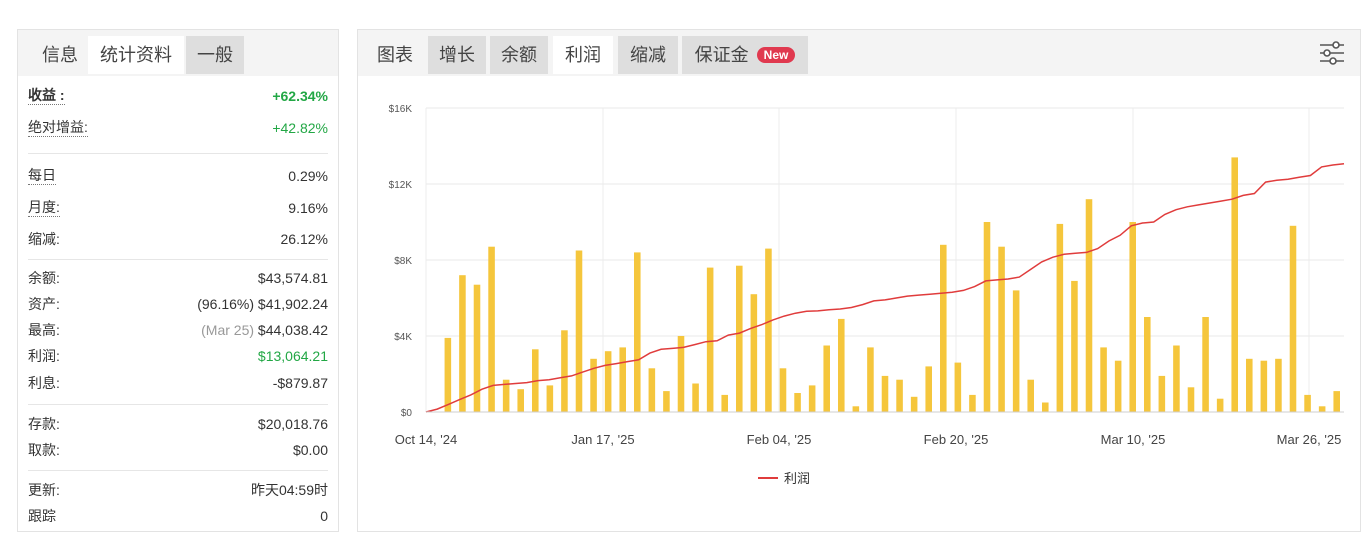 The height and width of the screenshot is (545, 1368). I want to click on new-badge: New, so click(776, 55).